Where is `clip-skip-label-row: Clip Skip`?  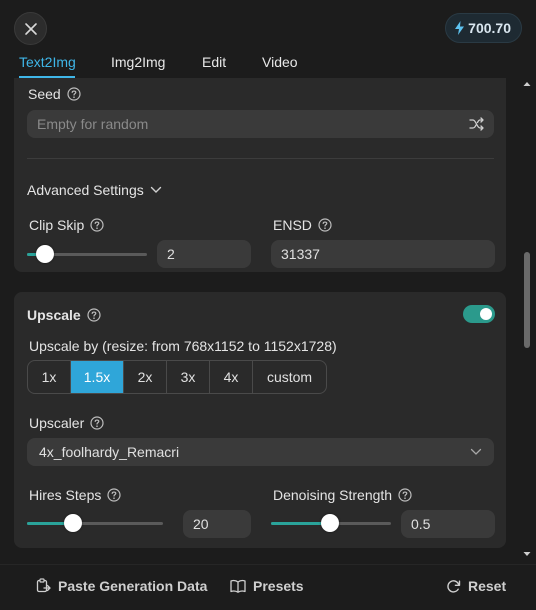
clip-skip-label-row: Clip Skip is located at coordinates (66, 225).